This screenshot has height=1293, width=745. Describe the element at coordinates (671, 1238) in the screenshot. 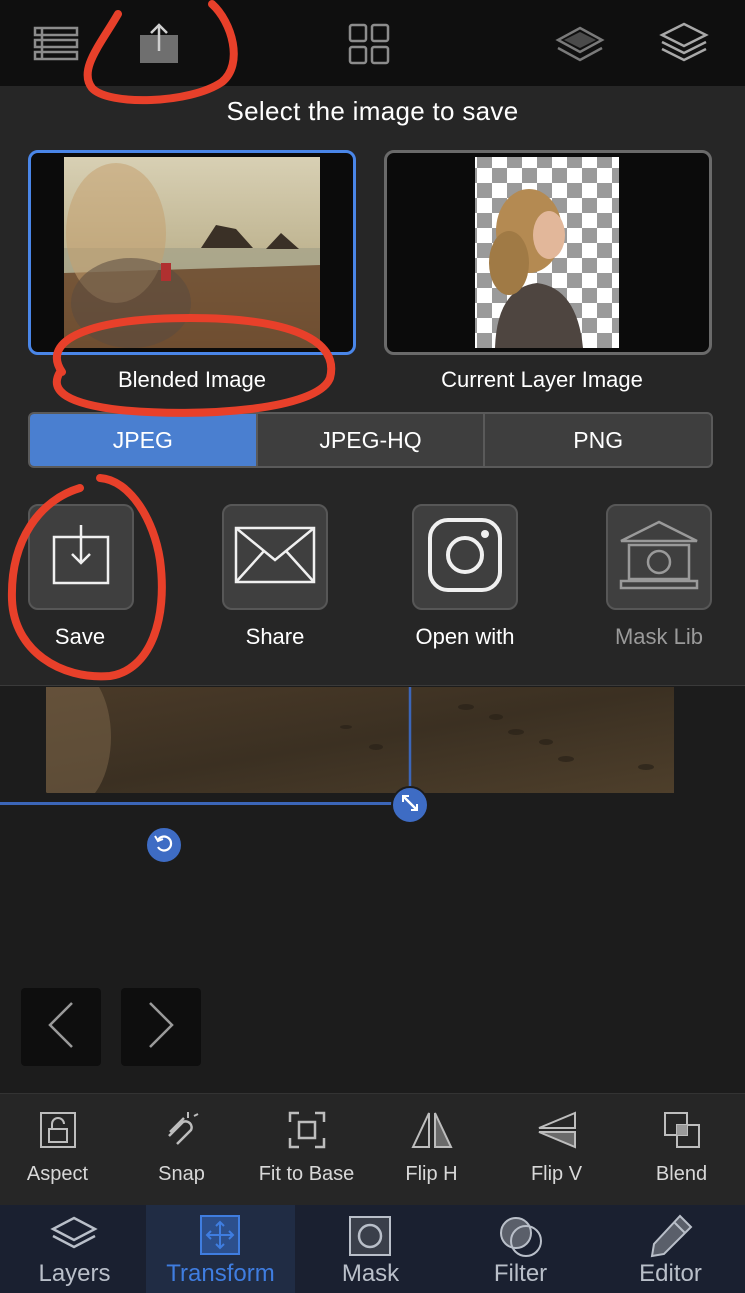

I see `pencil-icon` at that location.